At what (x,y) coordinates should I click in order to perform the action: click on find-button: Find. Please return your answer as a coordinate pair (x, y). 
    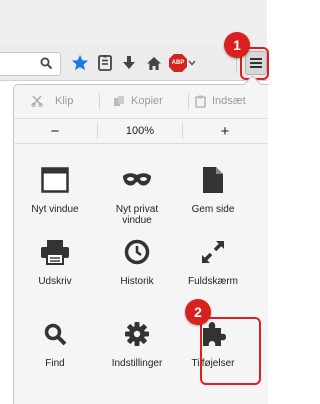
    Looking at the image, I should click on (55, 349).